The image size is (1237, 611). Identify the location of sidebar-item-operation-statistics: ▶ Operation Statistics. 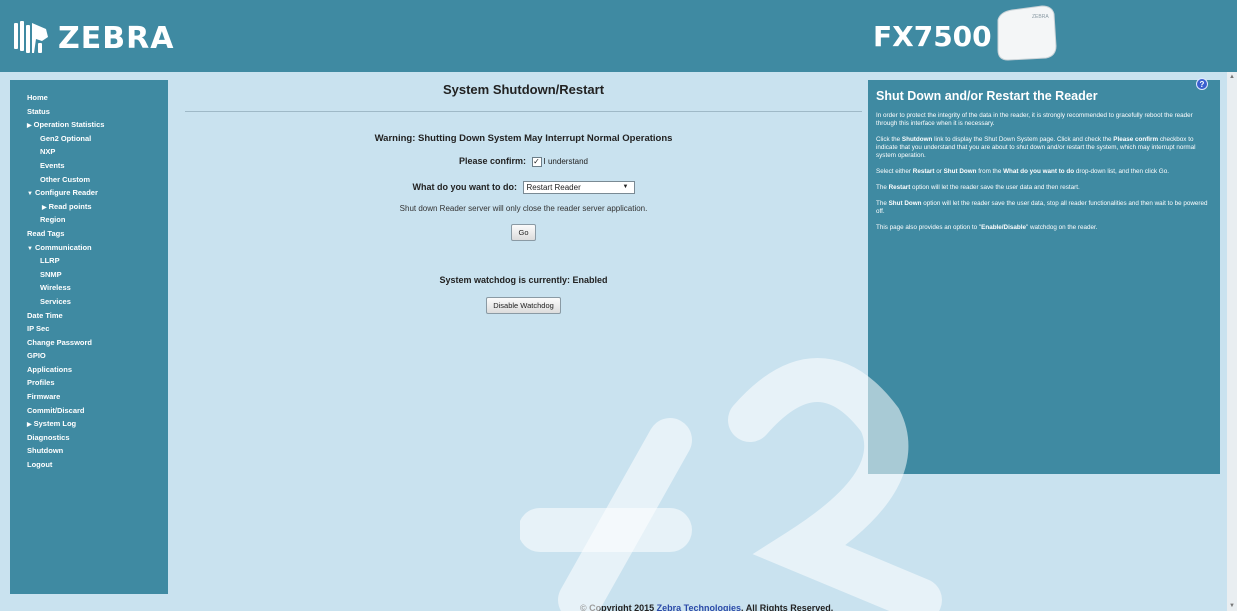
(89, 125).